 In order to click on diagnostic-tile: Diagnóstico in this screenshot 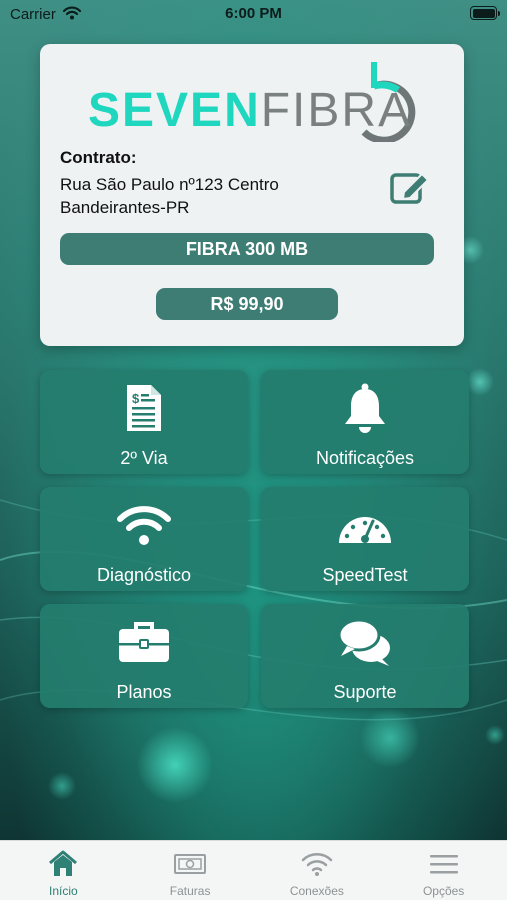, I will do `click(144, 539)`.